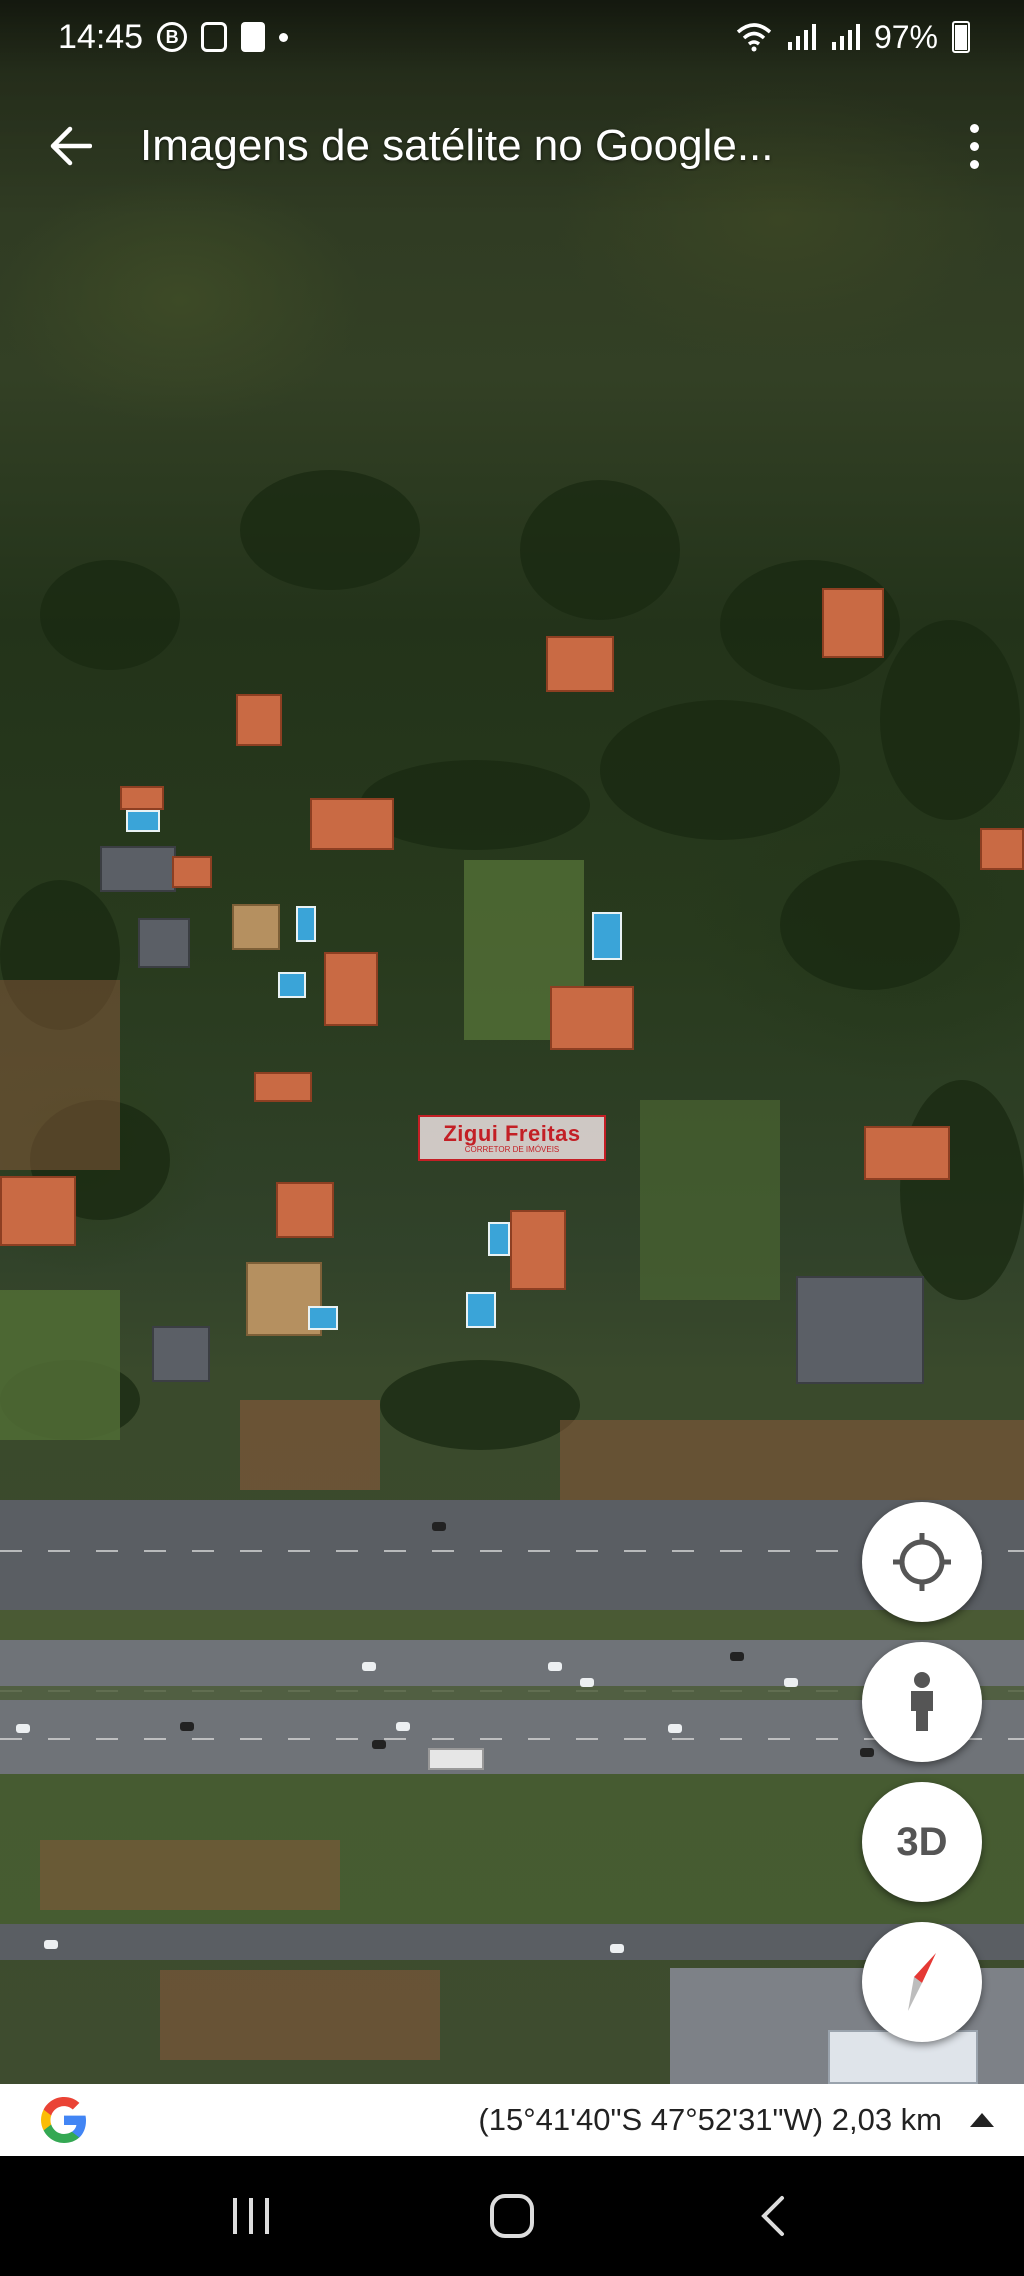 The image size is (1024, 2276). What do you see at coordinates (253, 37) in the screenshot?
I see `document-icon` at bounding box center [253, 37].